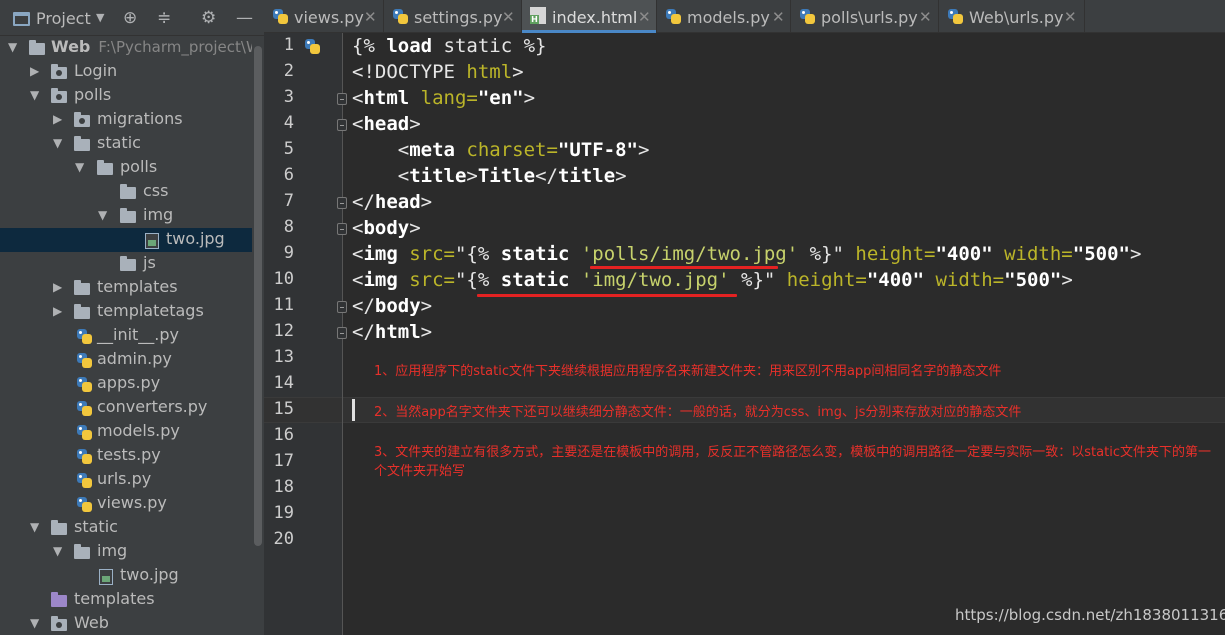  I want to click on tab-polls-urls-py: polls\urls.py ✕, so click(865, 16).